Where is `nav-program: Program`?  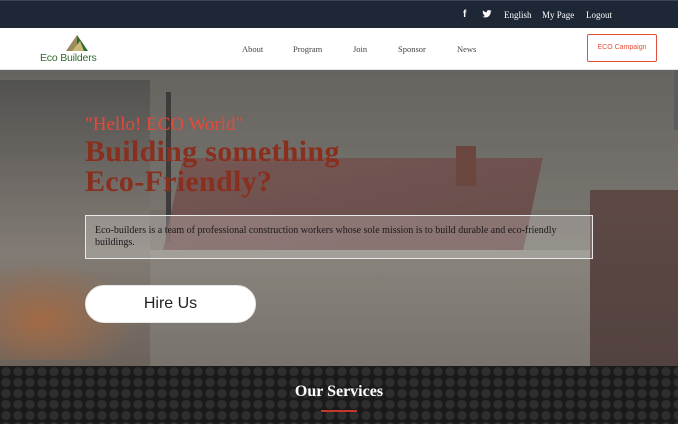
nav-program: Program is located at coordinates (307, 49).